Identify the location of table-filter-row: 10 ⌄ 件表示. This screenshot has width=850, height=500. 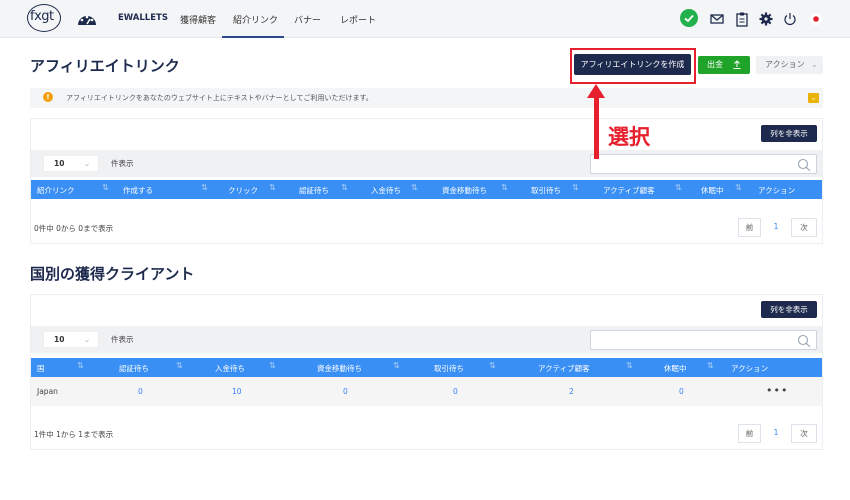
(426, 339).